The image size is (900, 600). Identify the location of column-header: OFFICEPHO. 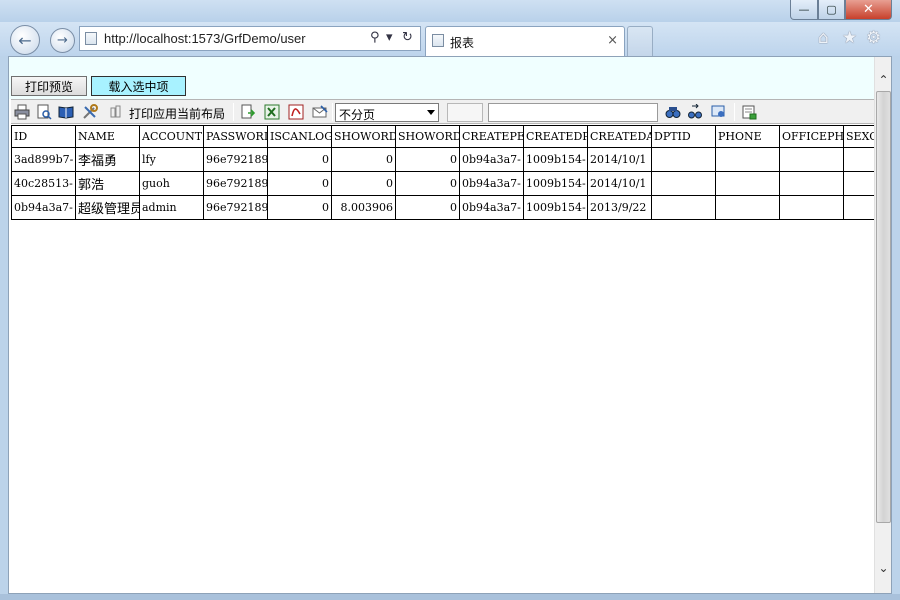
(811, 136).